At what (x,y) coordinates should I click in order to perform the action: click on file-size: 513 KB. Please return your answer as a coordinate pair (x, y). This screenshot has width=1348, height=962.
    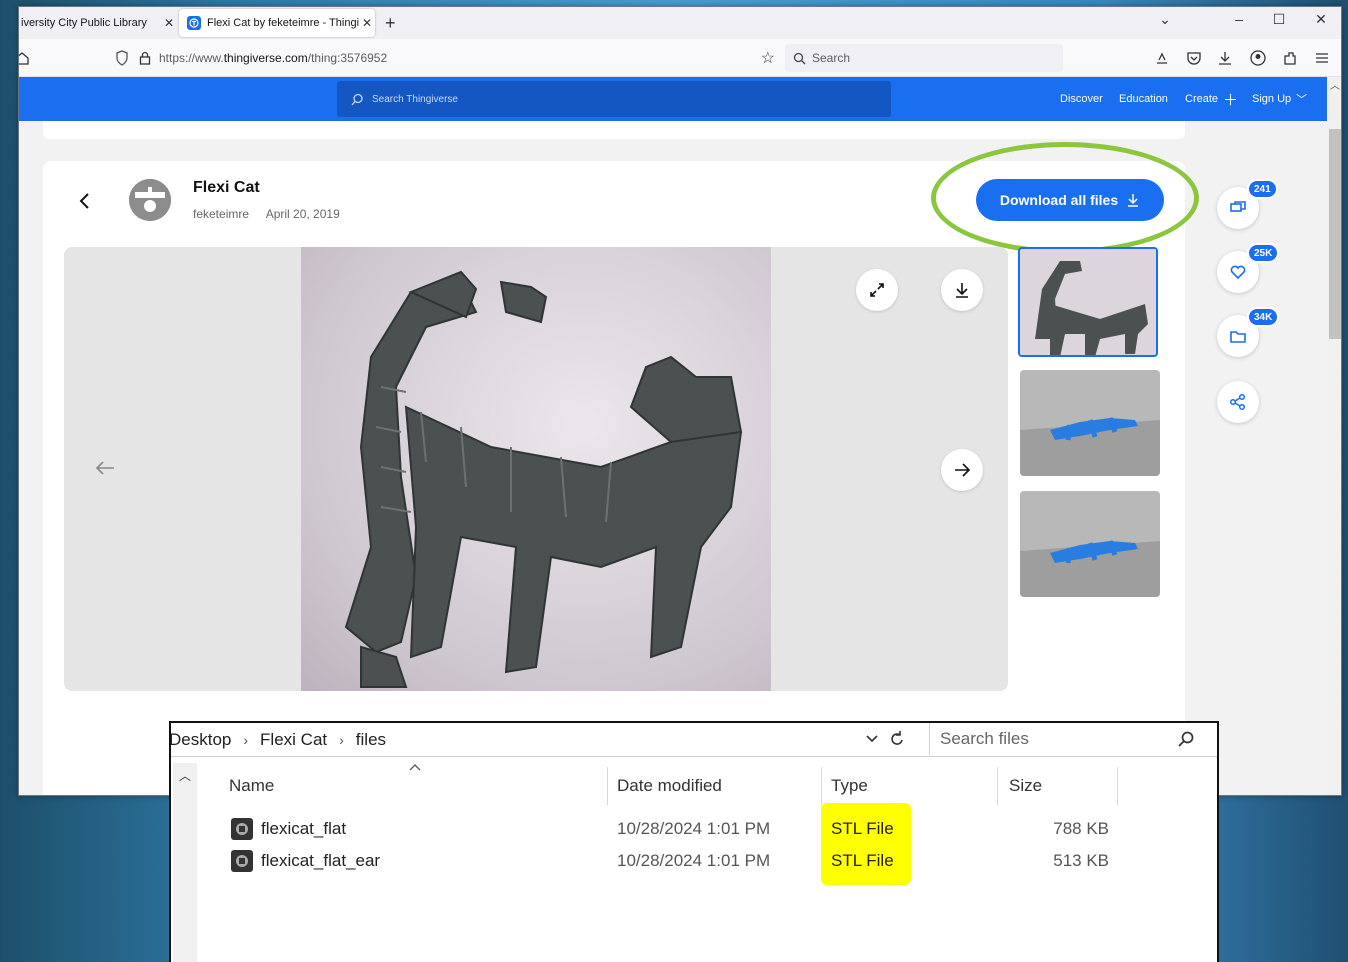
    Looking at the image, I should click on (1081, 860).